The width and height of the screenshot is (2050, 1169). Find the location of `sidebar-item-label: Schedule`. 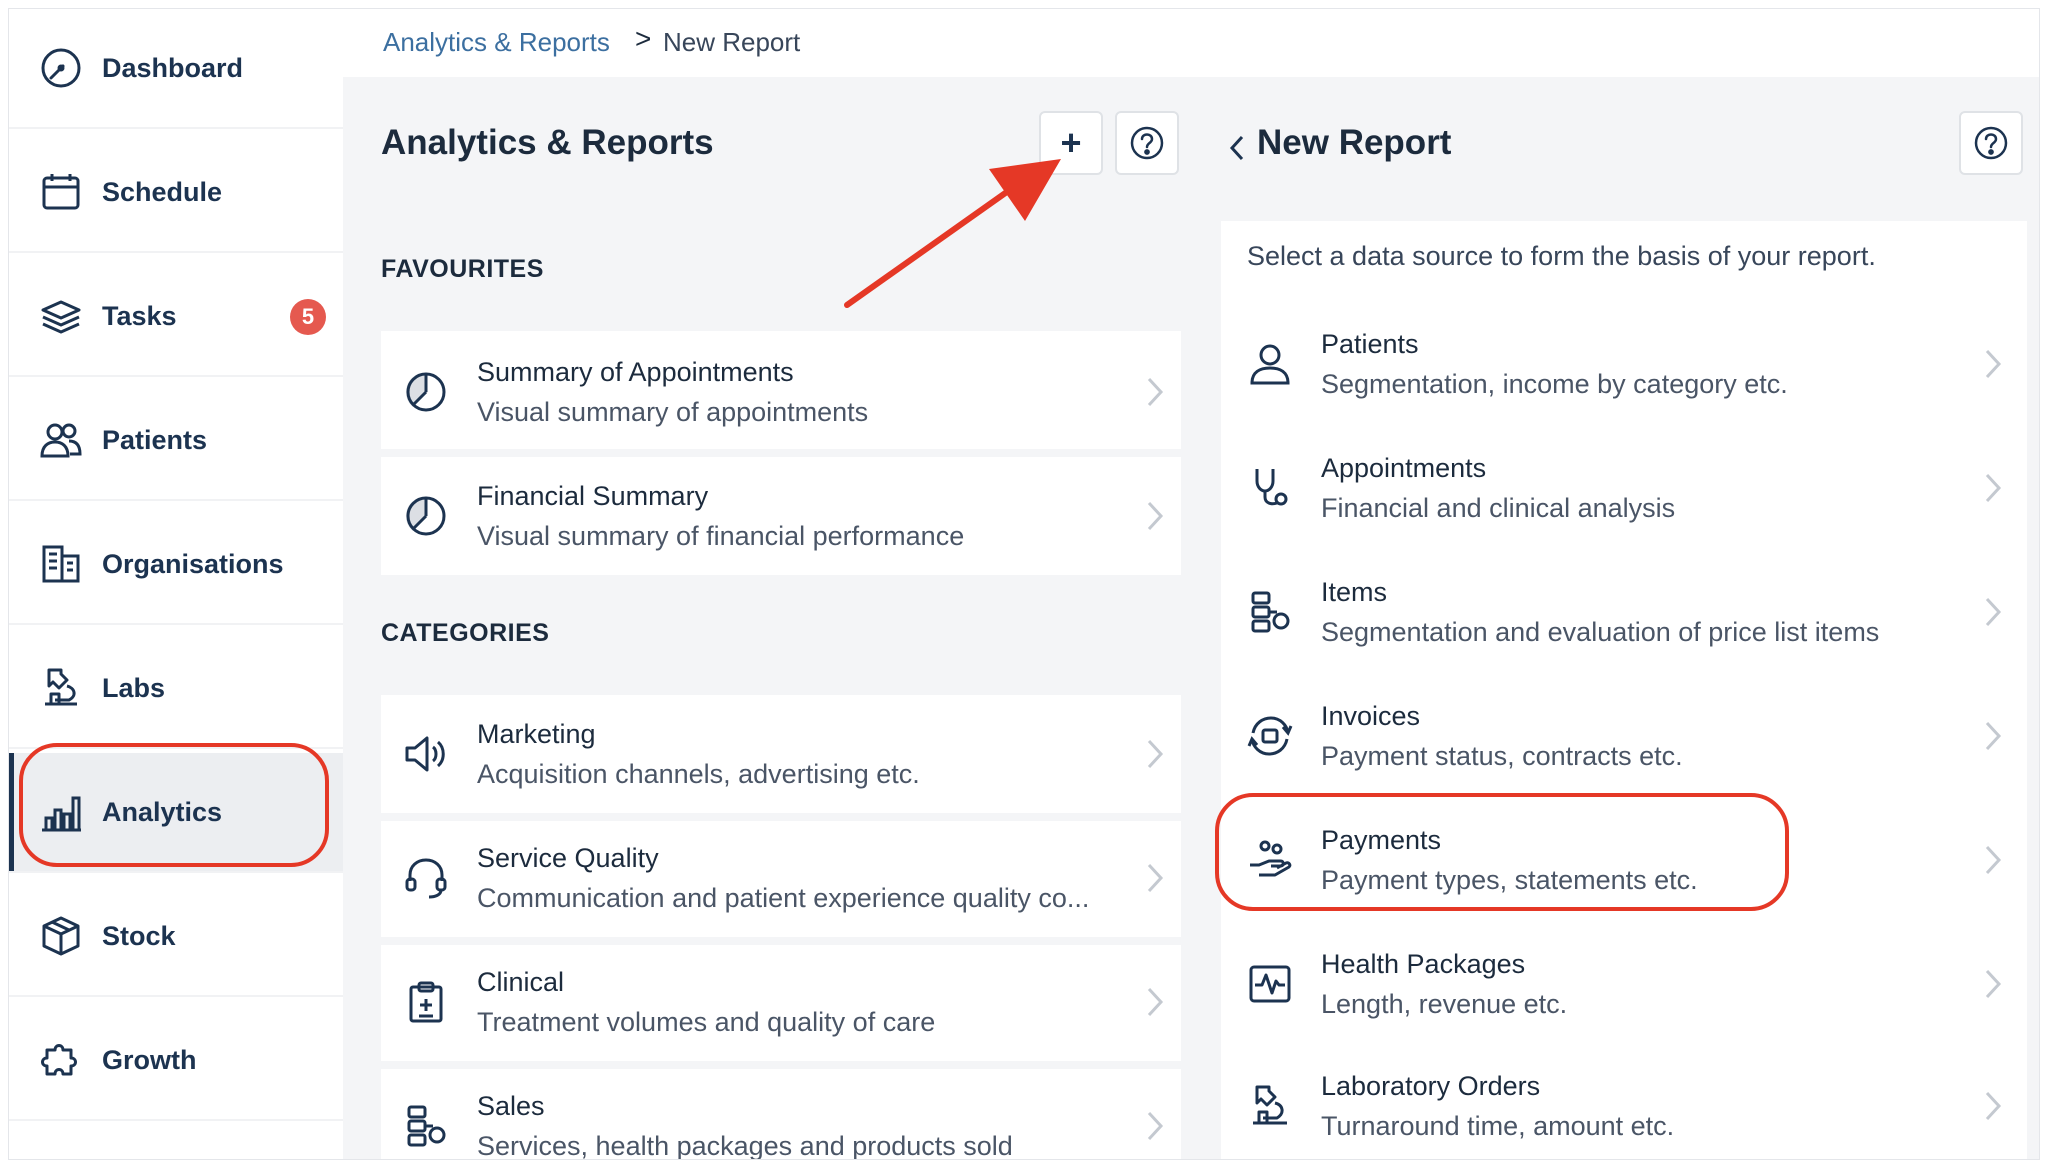

sidebar-item-label: Schedule is located at coordinates (162, 191).